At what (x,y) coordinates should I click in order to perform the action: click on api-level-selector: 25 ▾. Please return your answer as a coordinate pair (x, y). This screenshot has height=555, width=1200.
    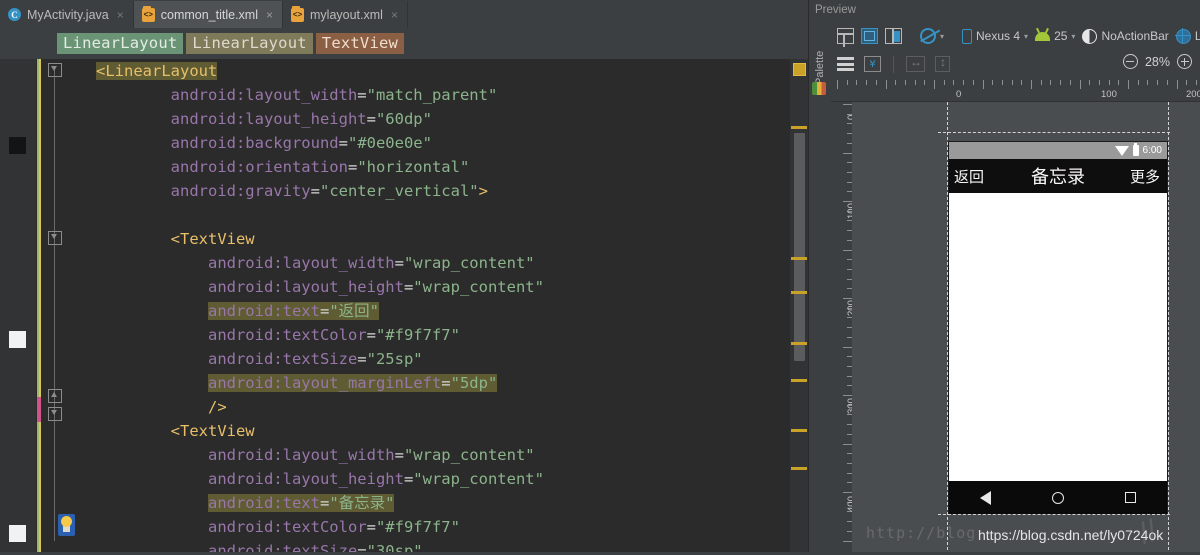
    Looking at the image, I should click on (1055, 36).